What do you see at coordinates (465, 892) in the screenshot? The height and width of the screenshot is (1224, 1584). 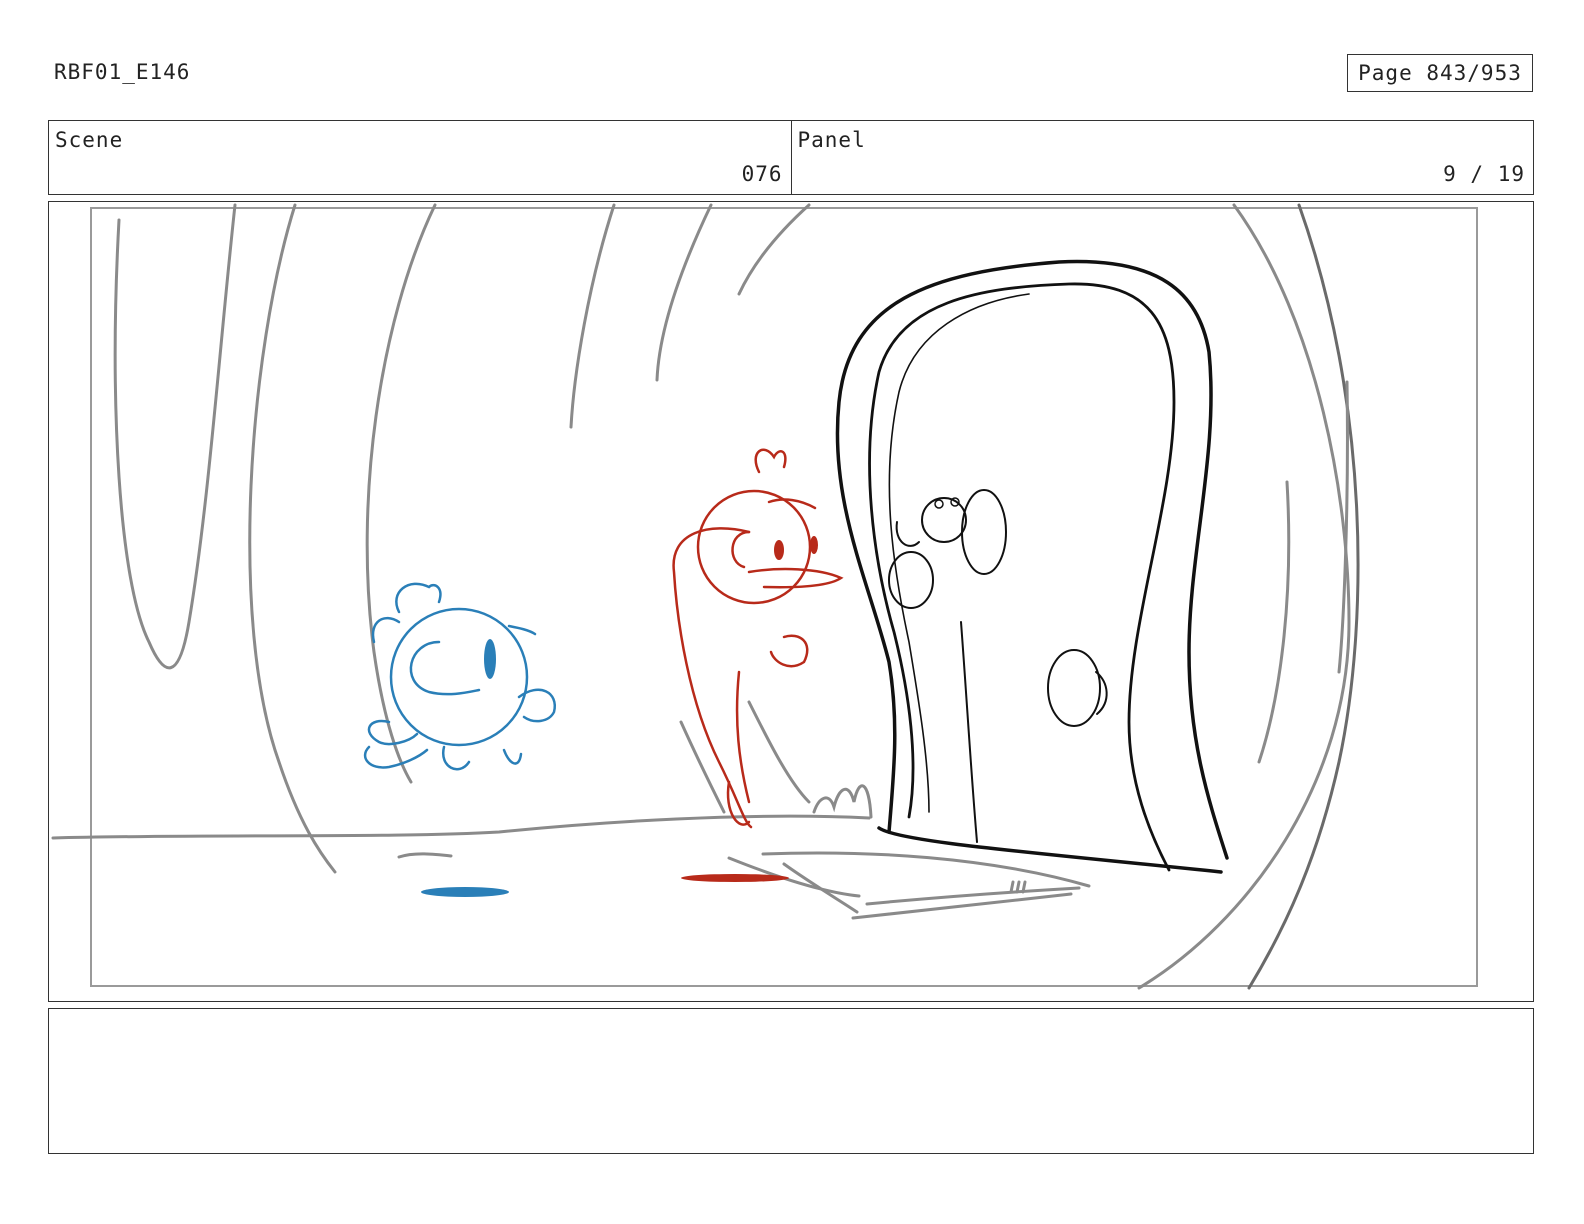 I see `blue-character-shadow` at bounding box center [465, 892].